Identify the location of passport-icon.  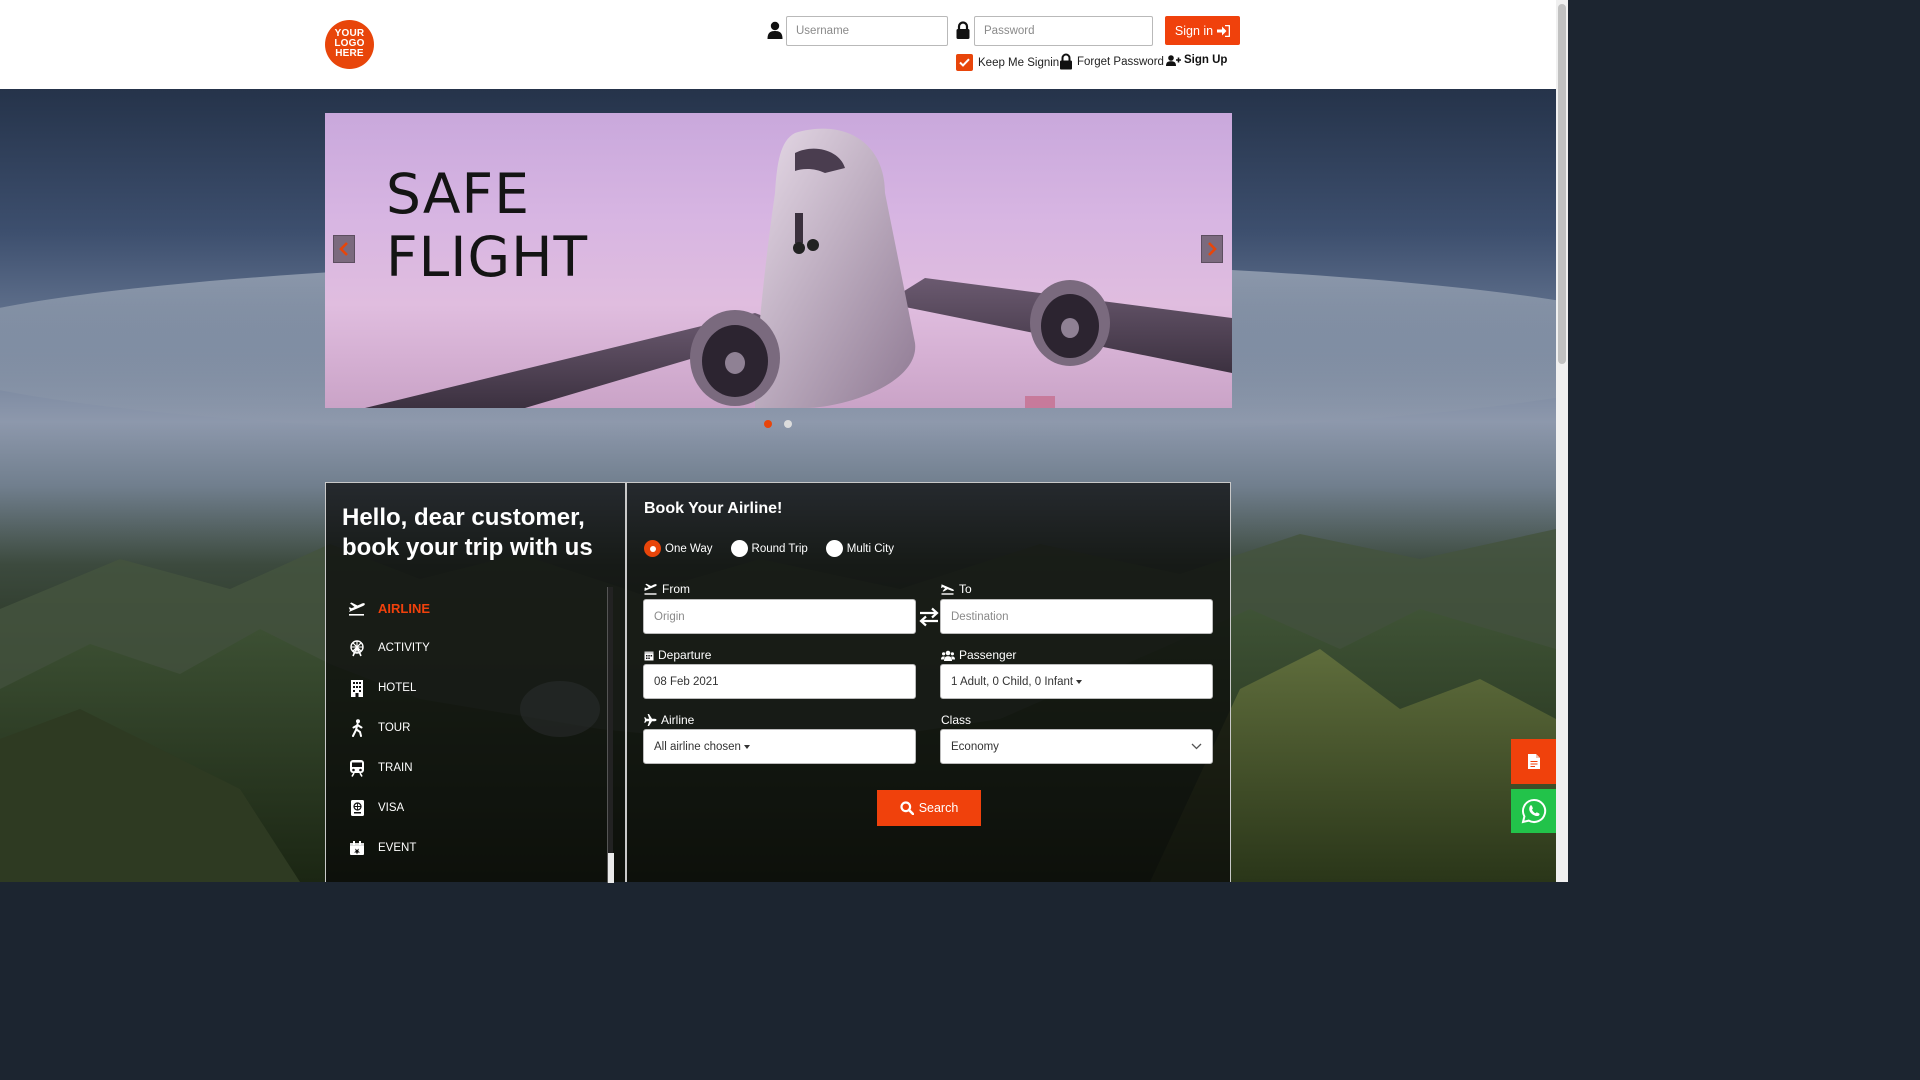
(357, 808).